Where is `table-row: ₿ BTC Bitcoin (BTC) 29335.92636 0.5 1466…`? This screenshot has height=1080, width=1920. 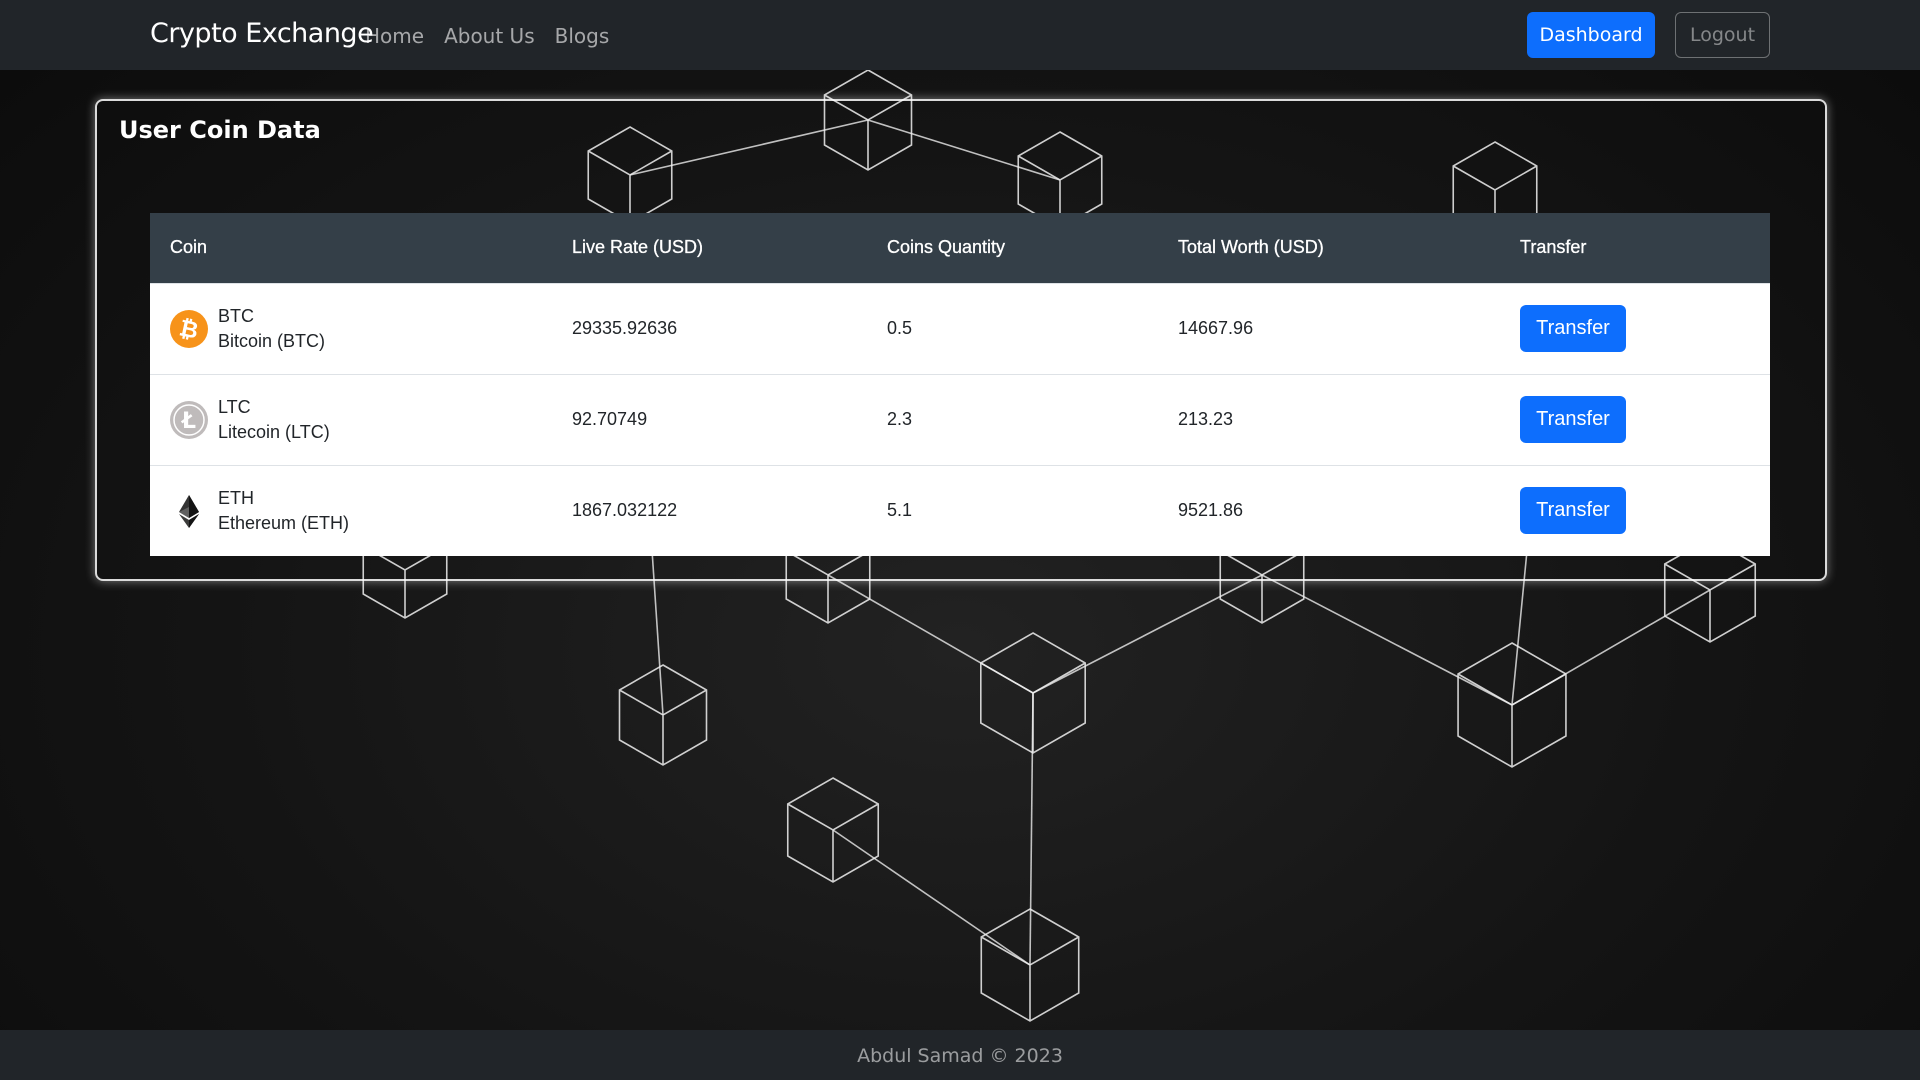
table-row: ₿ BTC Bitcoin (BTC) 29335.92636 0.5 1466… is located at coordinates (960, 328).